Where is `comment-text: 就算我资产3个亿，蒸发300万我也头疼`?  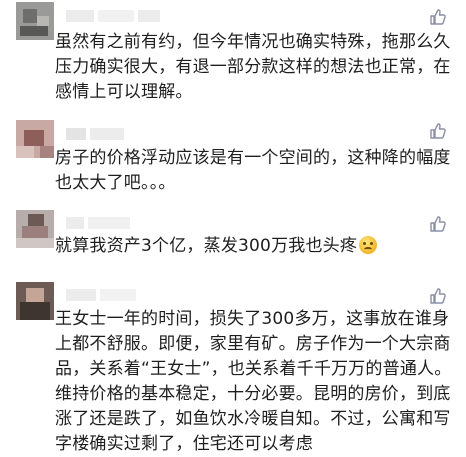
comment-text: 就算我资产3个亿，蒸发300万我也头疼 is located at coordinates (255, 246).